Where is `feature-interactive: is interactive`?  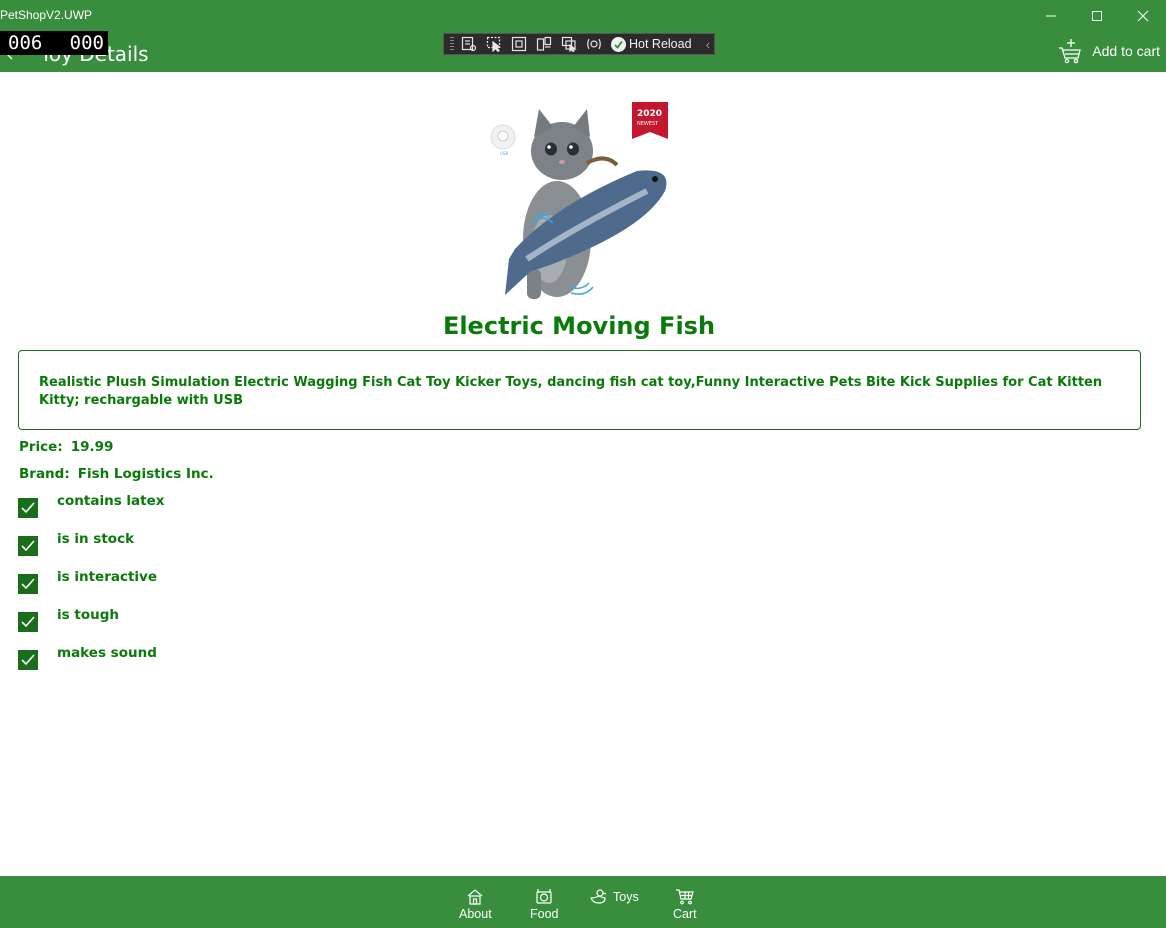 feature-interactive: is interactive is located at coordinates (87, 581).